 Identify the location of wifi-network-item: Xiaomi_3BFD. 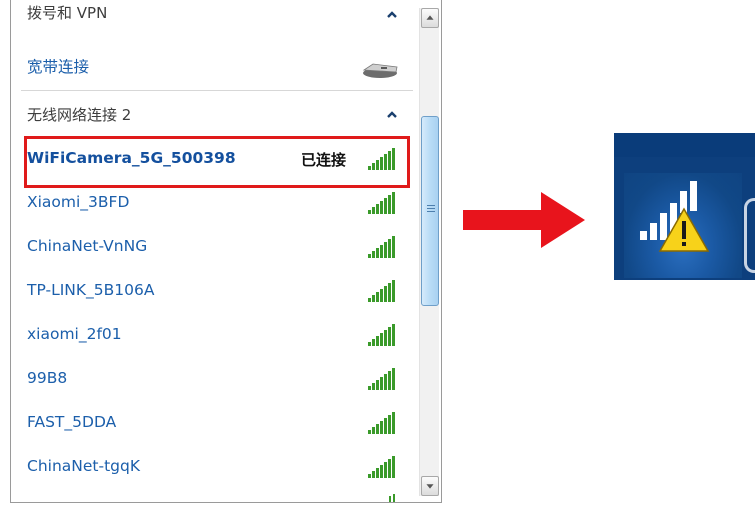
(213, 204).